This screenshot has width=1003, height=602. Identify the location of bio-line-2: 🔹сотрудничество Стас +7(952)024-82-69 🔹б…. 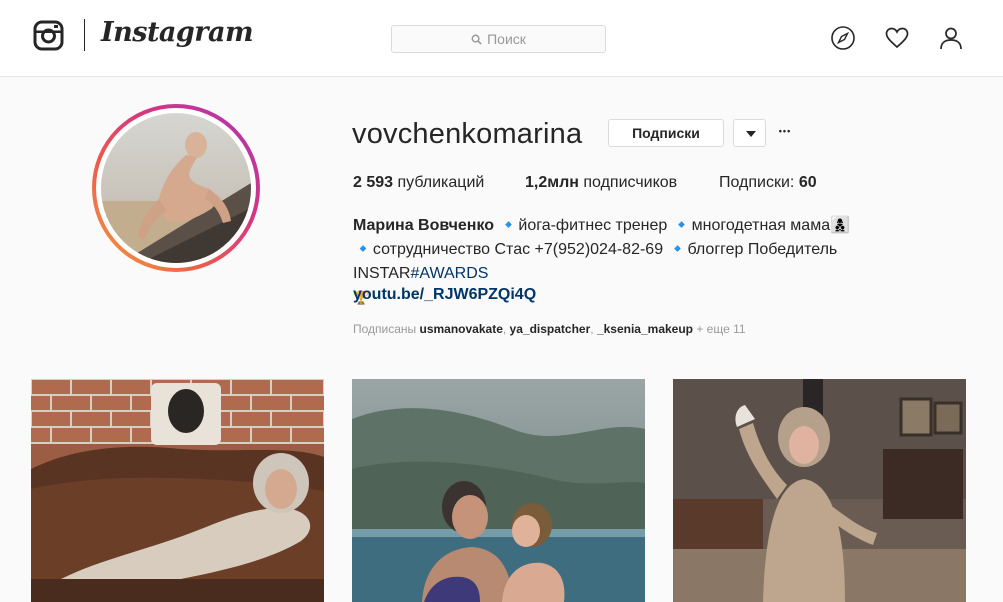
(658, 262).